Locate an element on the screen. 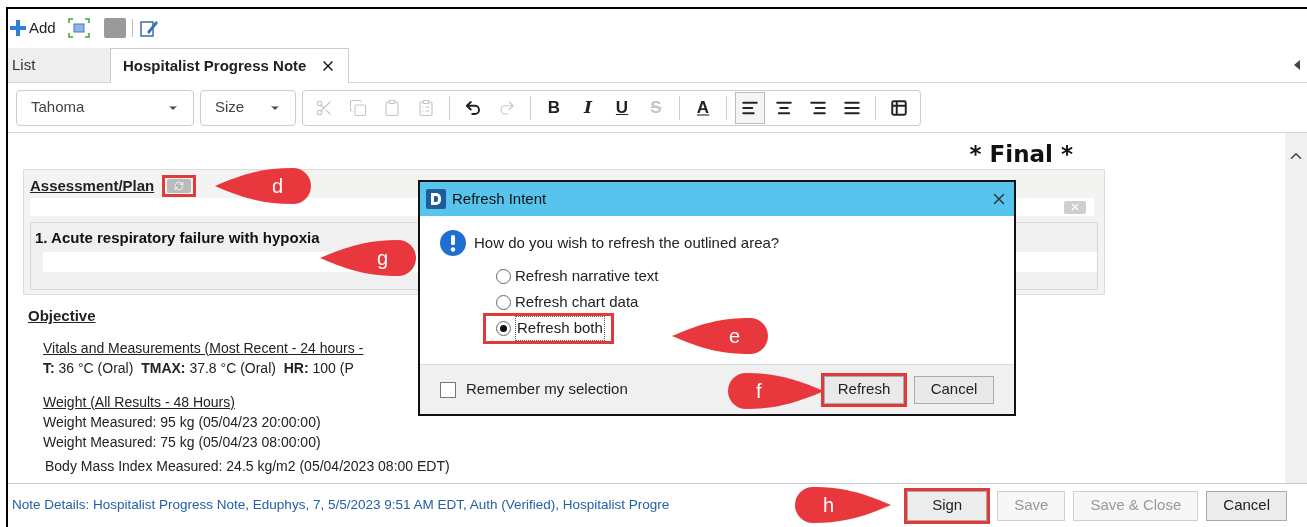 The width and height of the screenshot is (1307, 527). measurement-line: Weight Measured: 95 kg (05/04/23 20:00:00) is located at coordinates (182, 422).